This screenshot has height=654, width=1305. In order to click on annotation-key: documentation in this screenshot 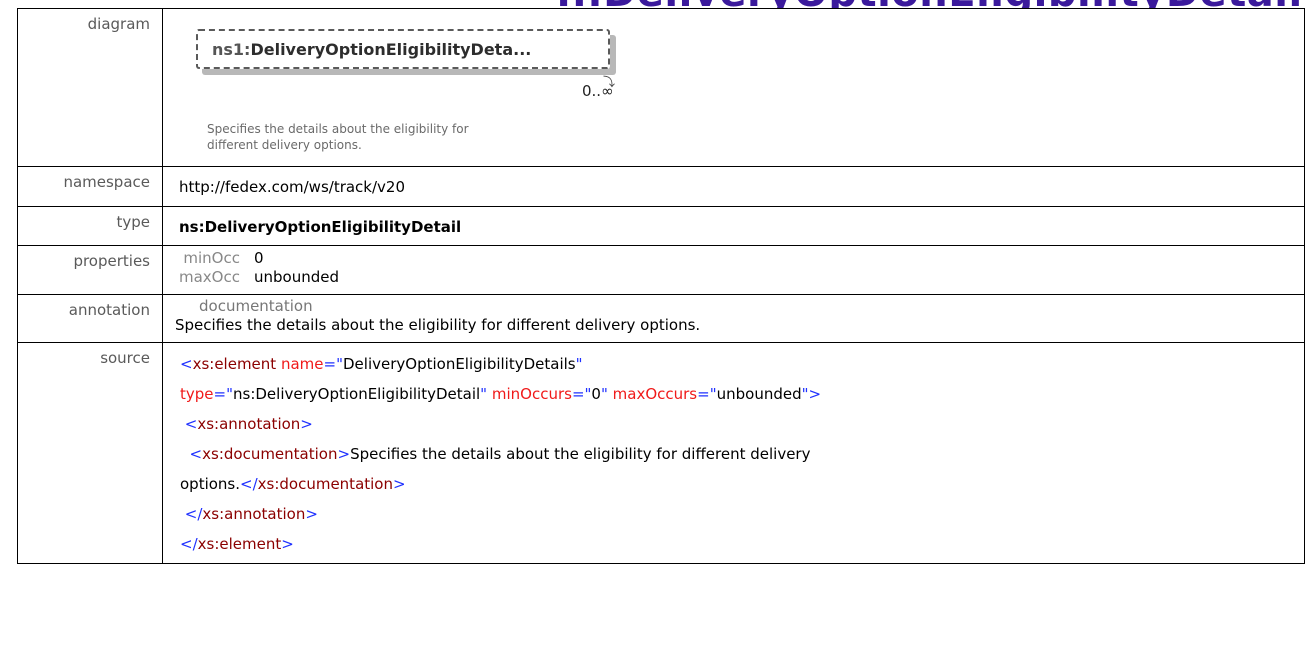, I will do `click(256, 306)`.